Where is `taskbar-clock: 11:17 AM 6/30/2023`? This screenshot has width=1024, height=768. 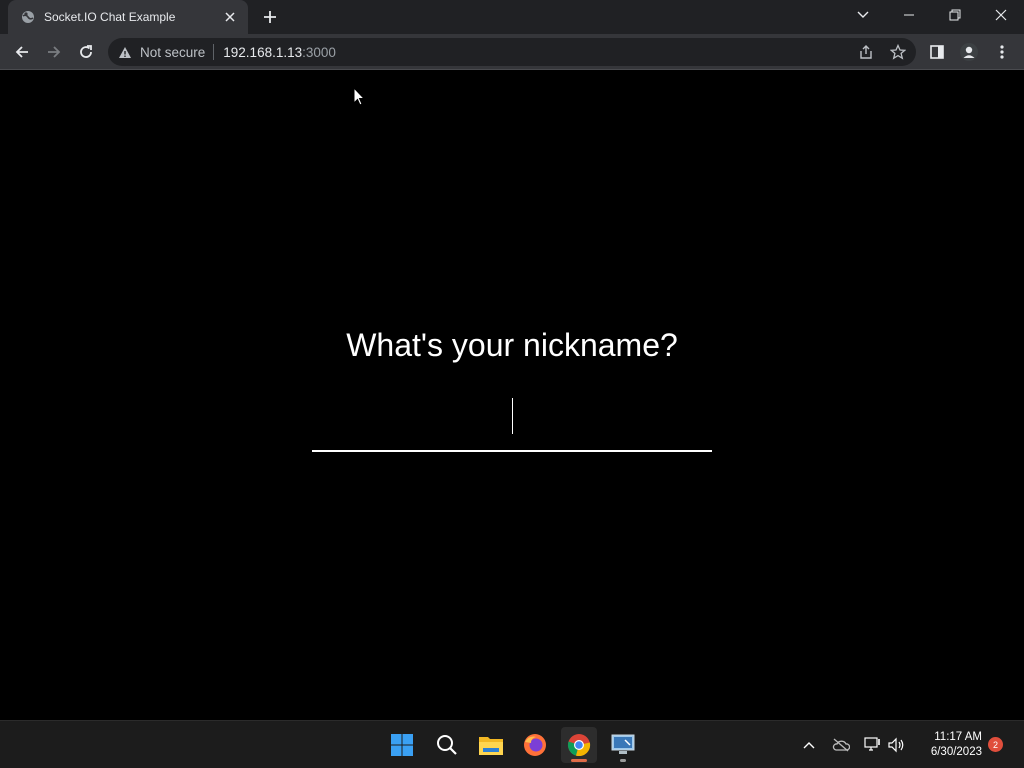
taskbar-clock: 11:17 AM 6/30/2023 is located at coordinates (949, 745).